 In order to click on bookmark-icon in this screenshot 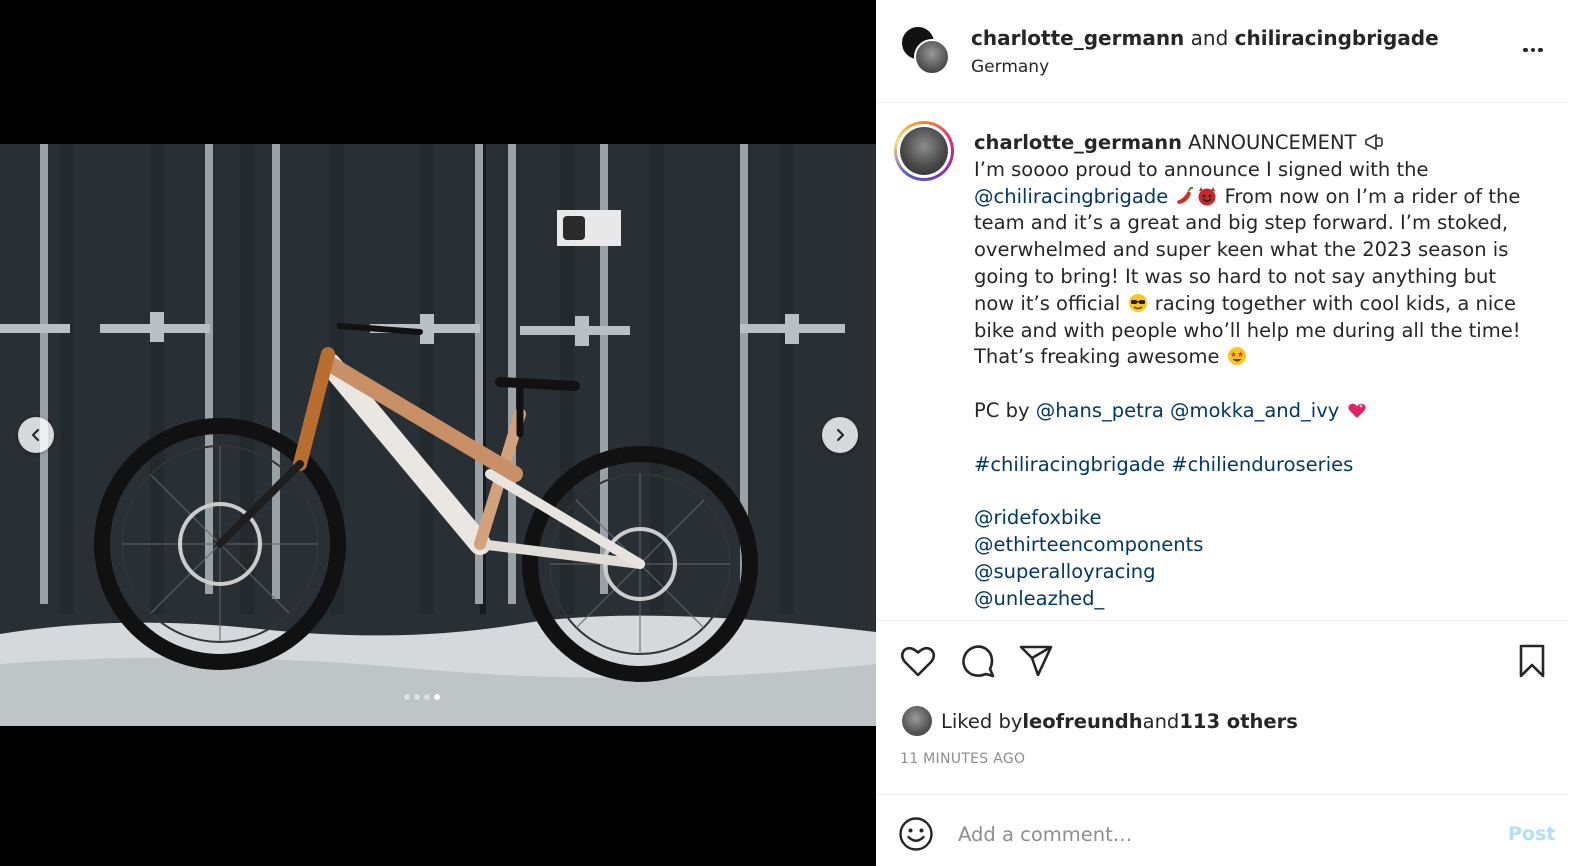, I will do `click(1532, 661)`.